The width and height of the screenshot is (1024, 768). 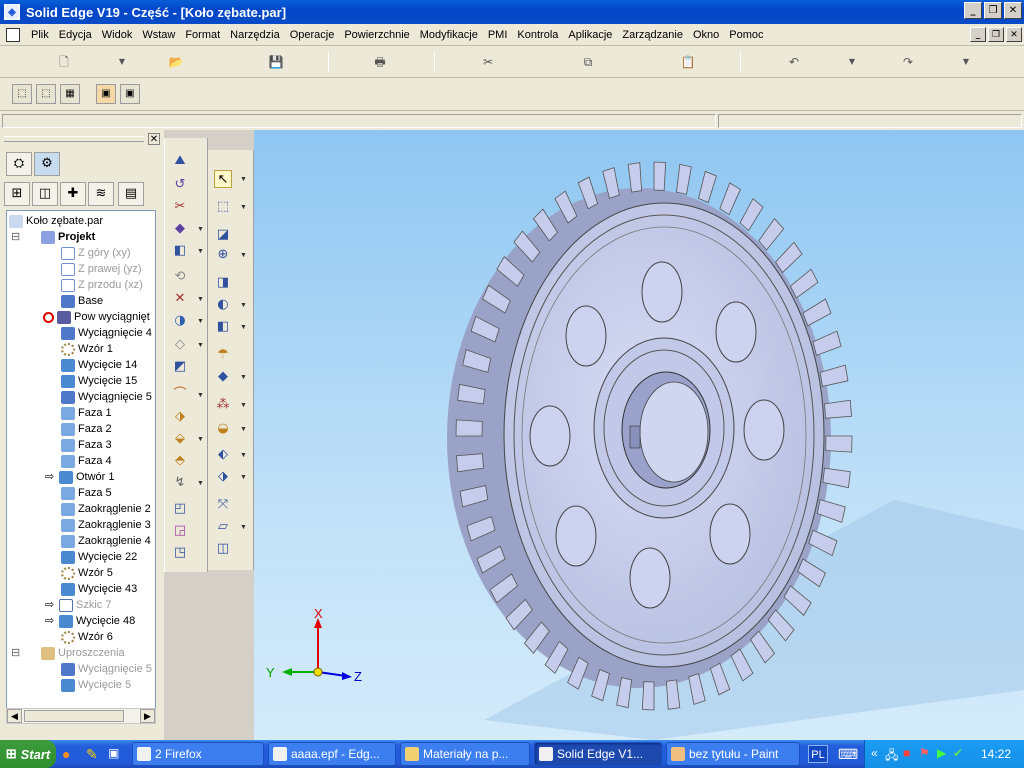 What do you see at coordinates (733, 754) in the screenshot?
I see `taskbar-button-paint: bez tytułu - Paint` at bounding box center [733, 754].